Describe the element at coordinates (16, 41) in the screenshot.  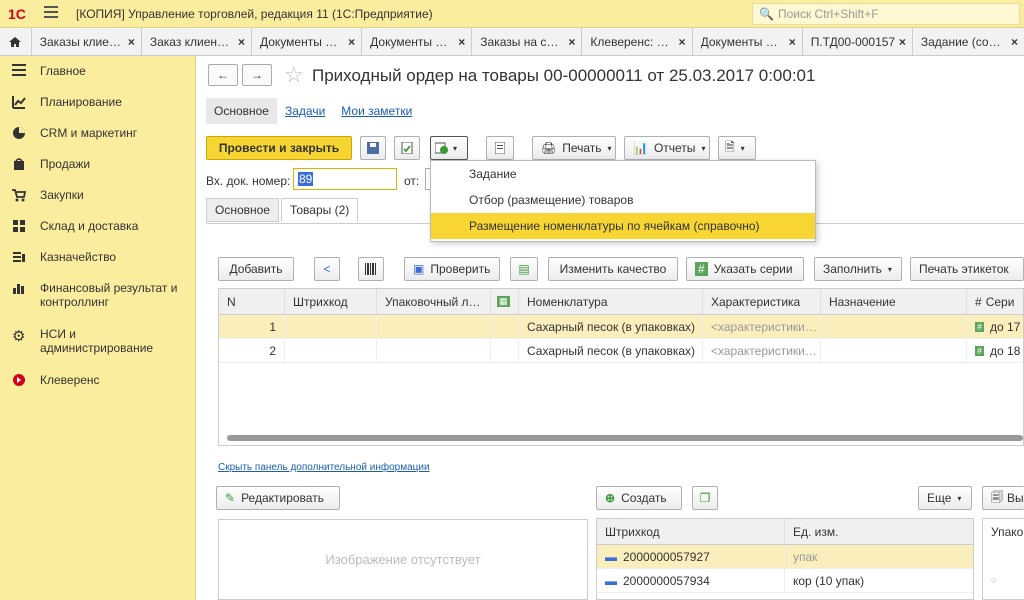
I see `home-tab` at that location.